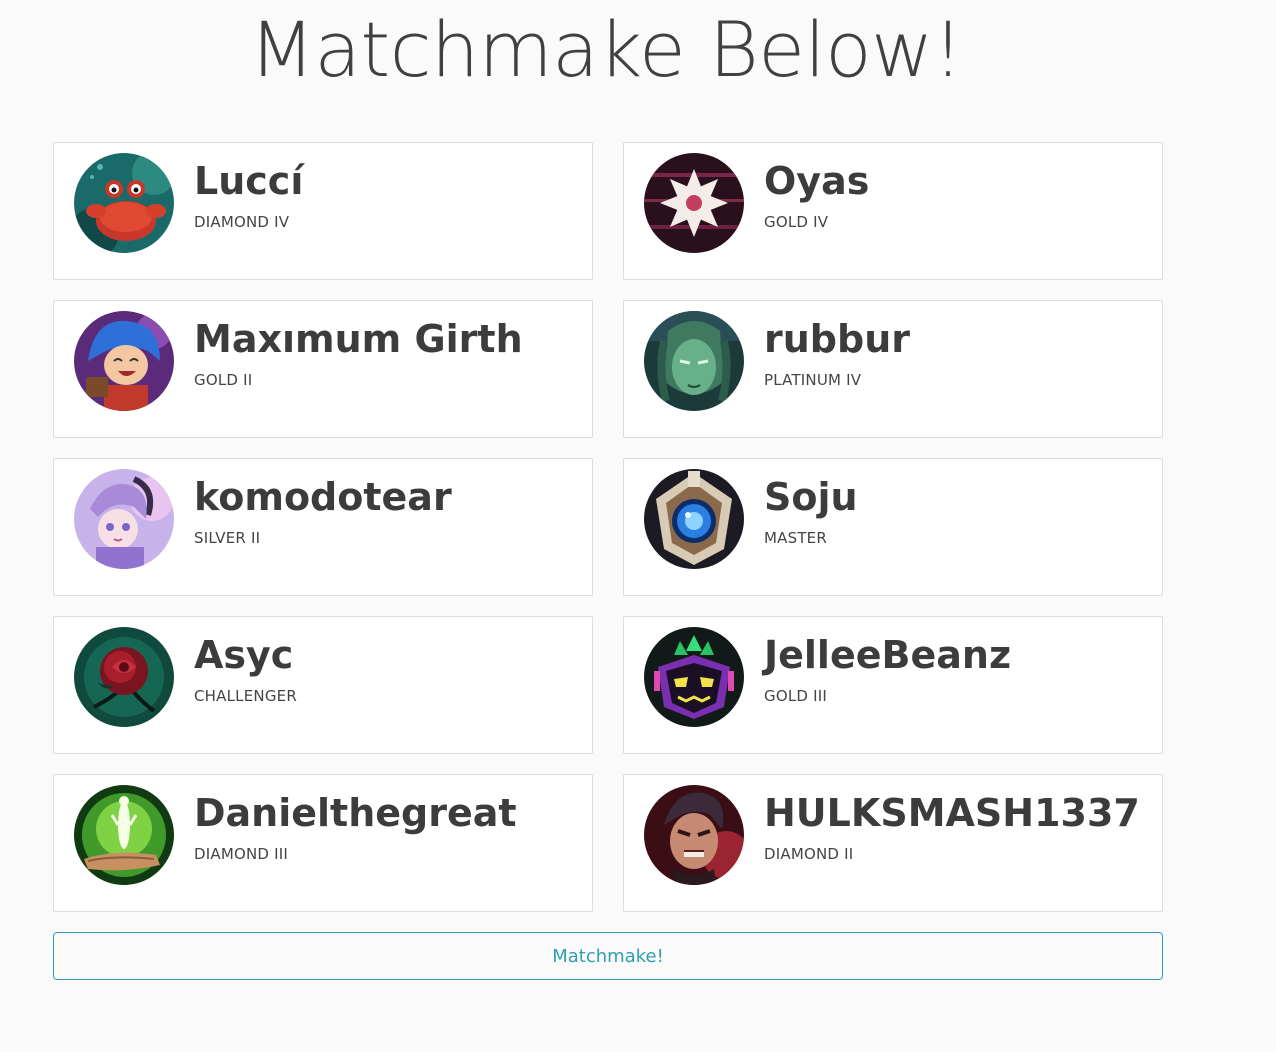  What do you see at coordinates (124, 835) in the screenshot?
I see `spirit-hand-icon` at bounding box center [124, 835].